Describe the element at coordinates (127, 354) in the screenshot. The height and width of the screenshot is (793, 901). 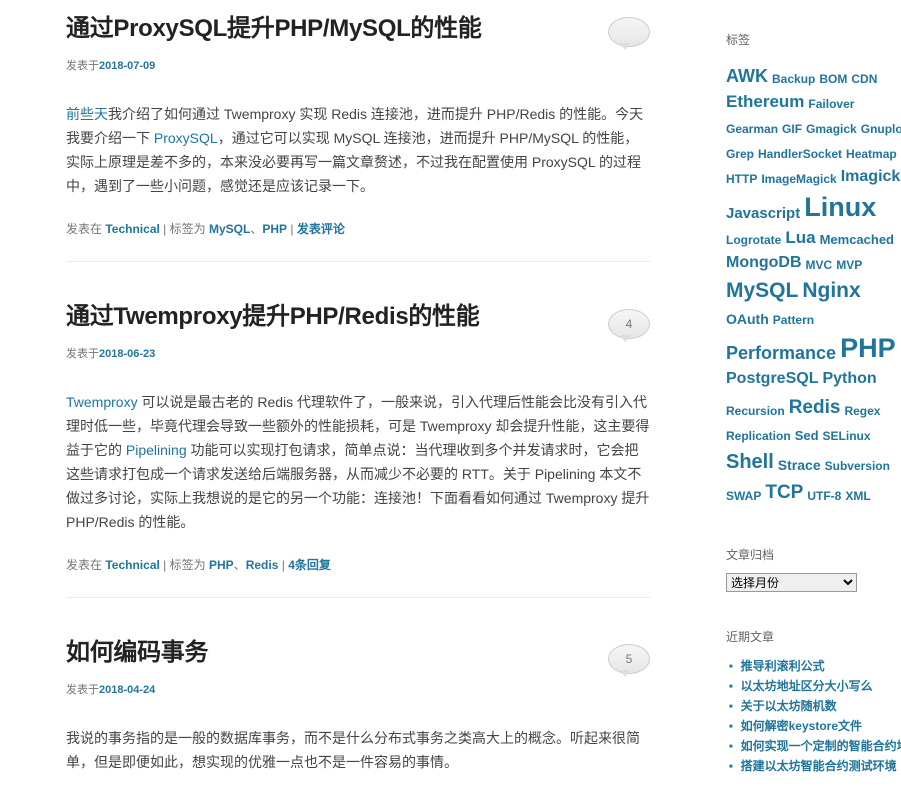
I see `post-date: 2018-06-23` at that location.